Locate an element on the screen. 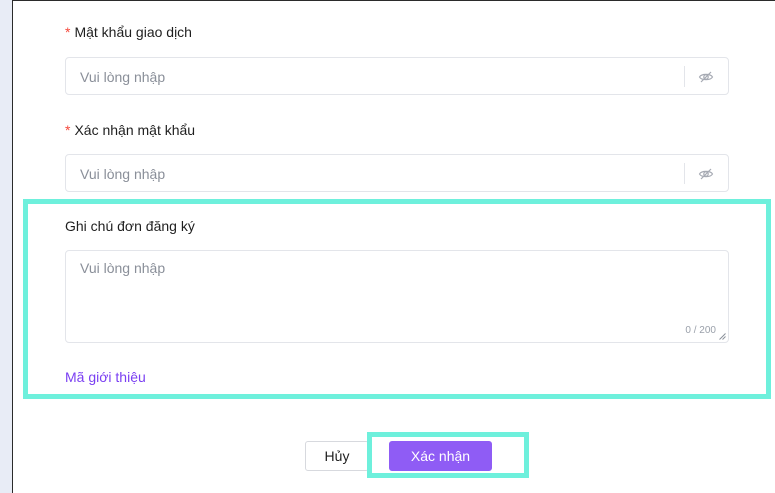 The height and width of the screenshot is (493, 775). confirm-password-label: * Xác nhận mật khẩu is located at coordinates (130, 130).